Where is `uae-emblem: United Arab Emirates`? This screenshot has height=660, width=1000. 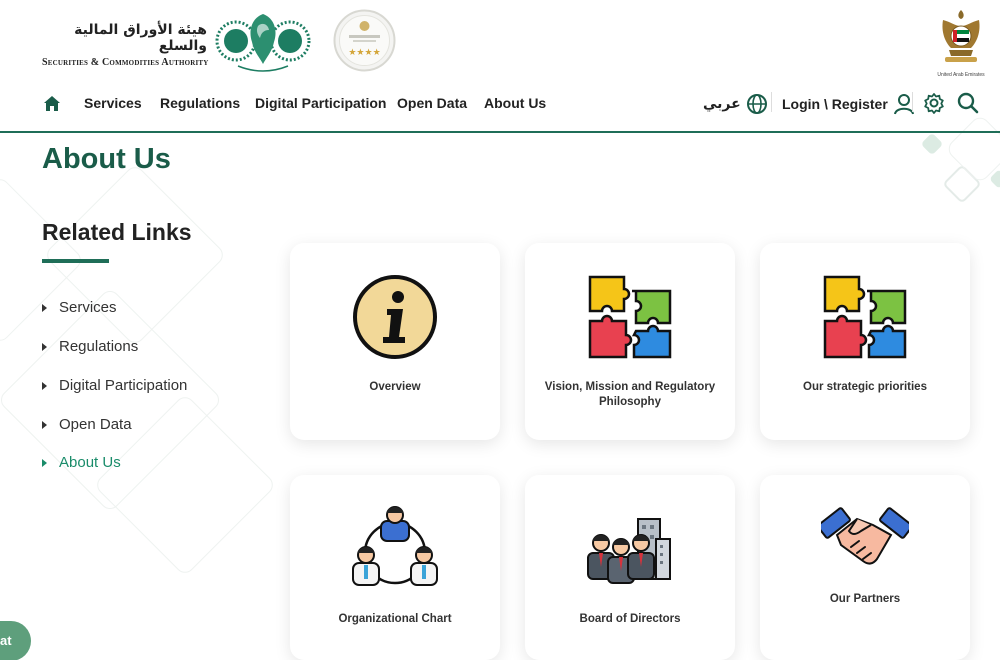
uae-emblem: United Arab Emirates is located at coordinates (961, 42).